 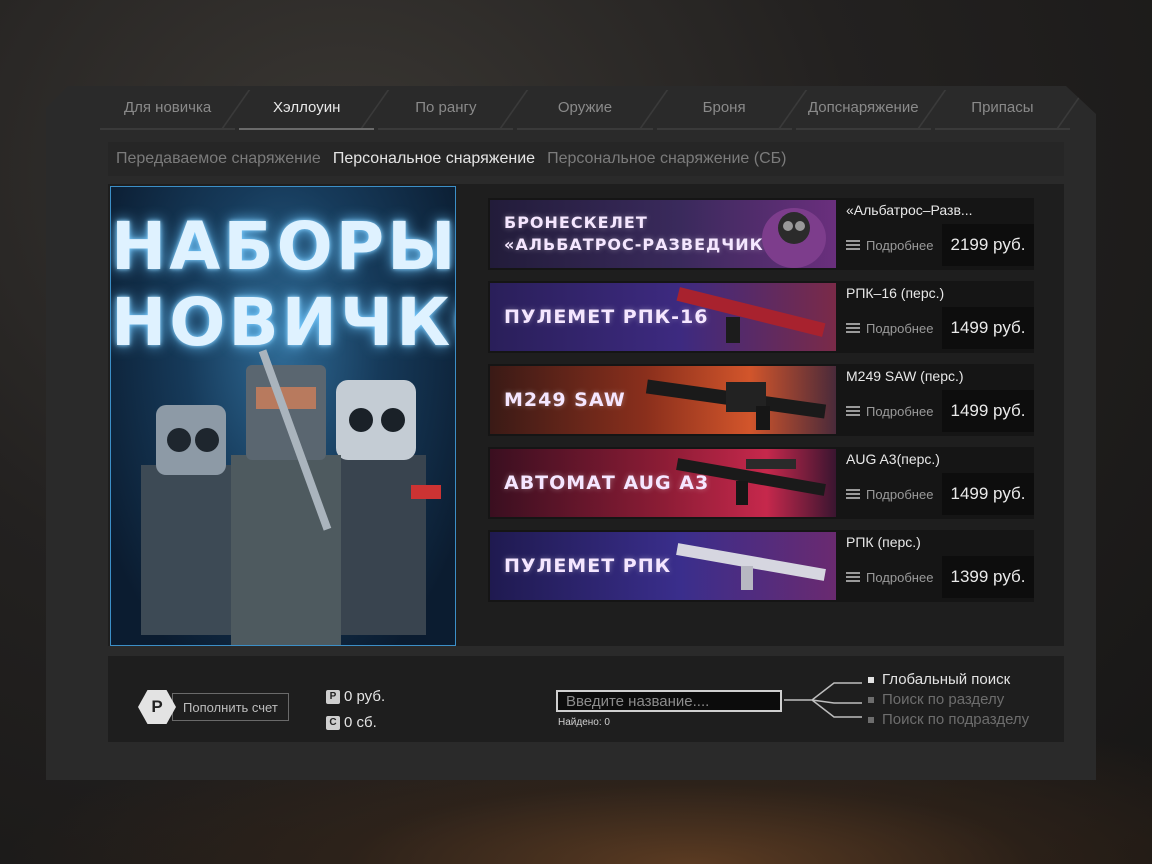 I want to click on offer-info: M249 SAW (перс.) Подробнее 1499 руб., so click(x=935, y=400).